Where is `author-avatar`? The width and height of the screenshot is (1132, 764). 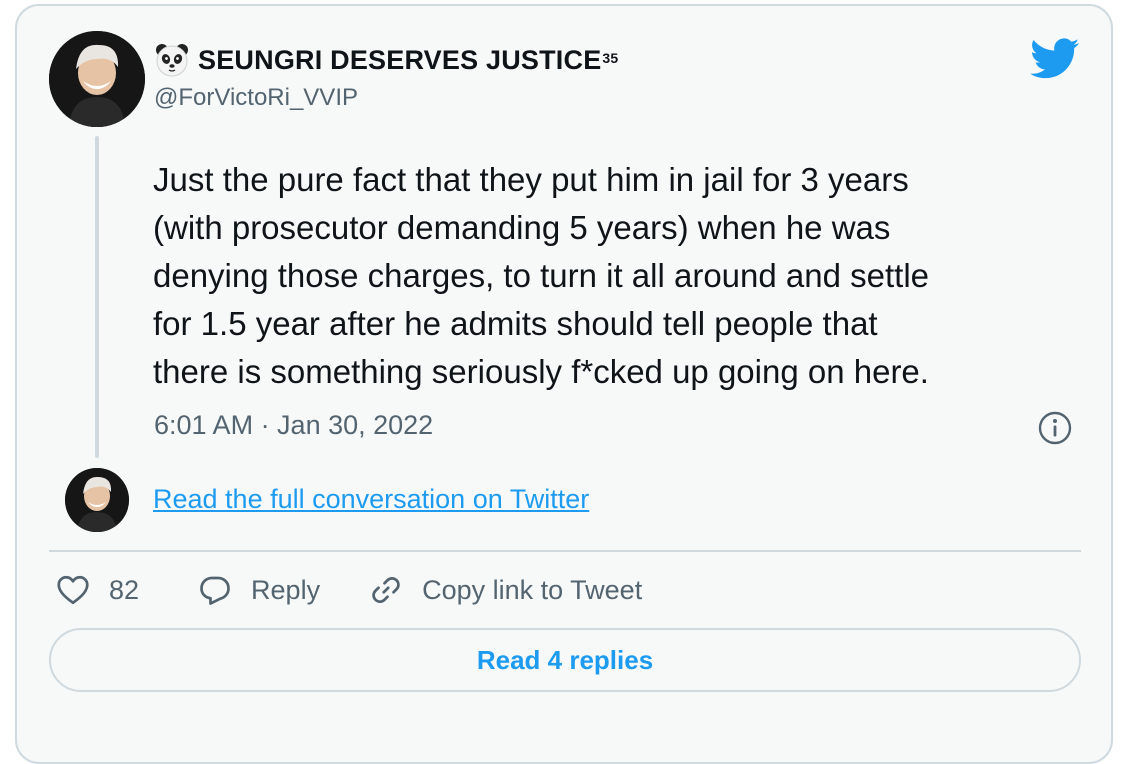 author-avatar is located at coordinates (97, 79).